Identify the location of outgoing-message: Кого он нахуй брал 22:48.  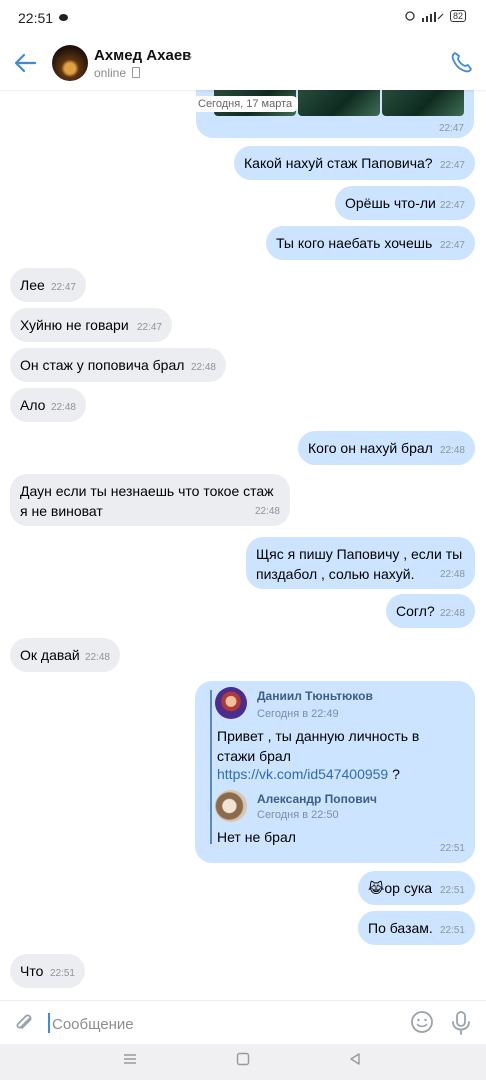
(386, 448).